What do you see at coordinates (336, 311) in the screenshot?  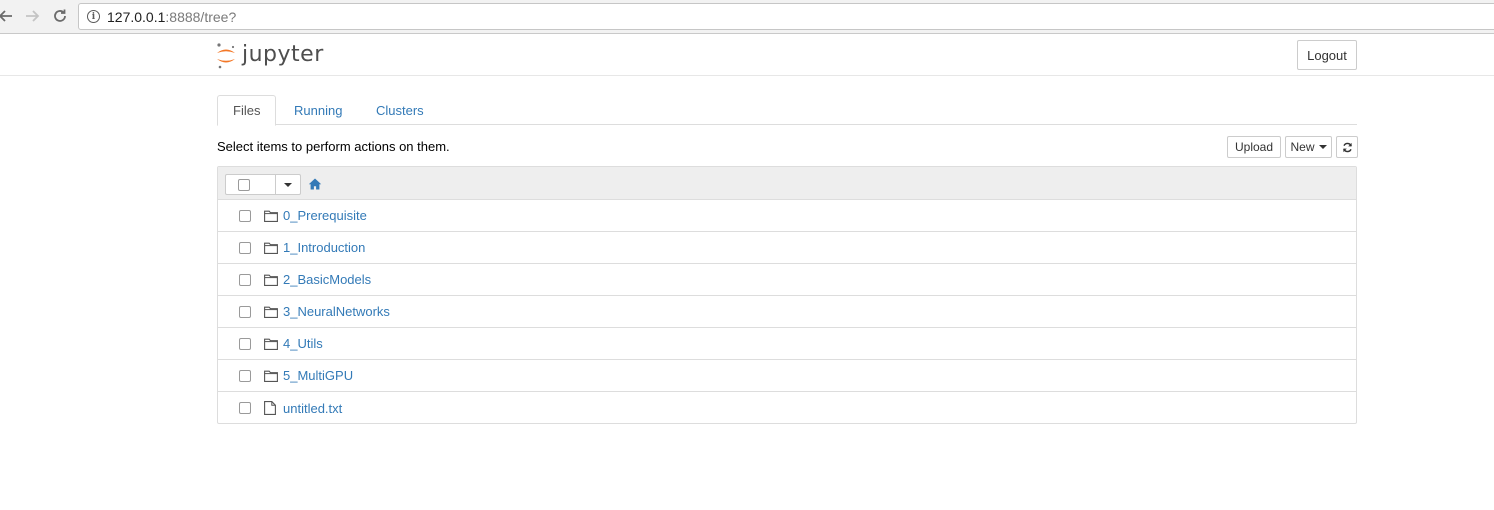 I see `item-link: 3_NeuralNetworks` at bounding box center [336, 311].